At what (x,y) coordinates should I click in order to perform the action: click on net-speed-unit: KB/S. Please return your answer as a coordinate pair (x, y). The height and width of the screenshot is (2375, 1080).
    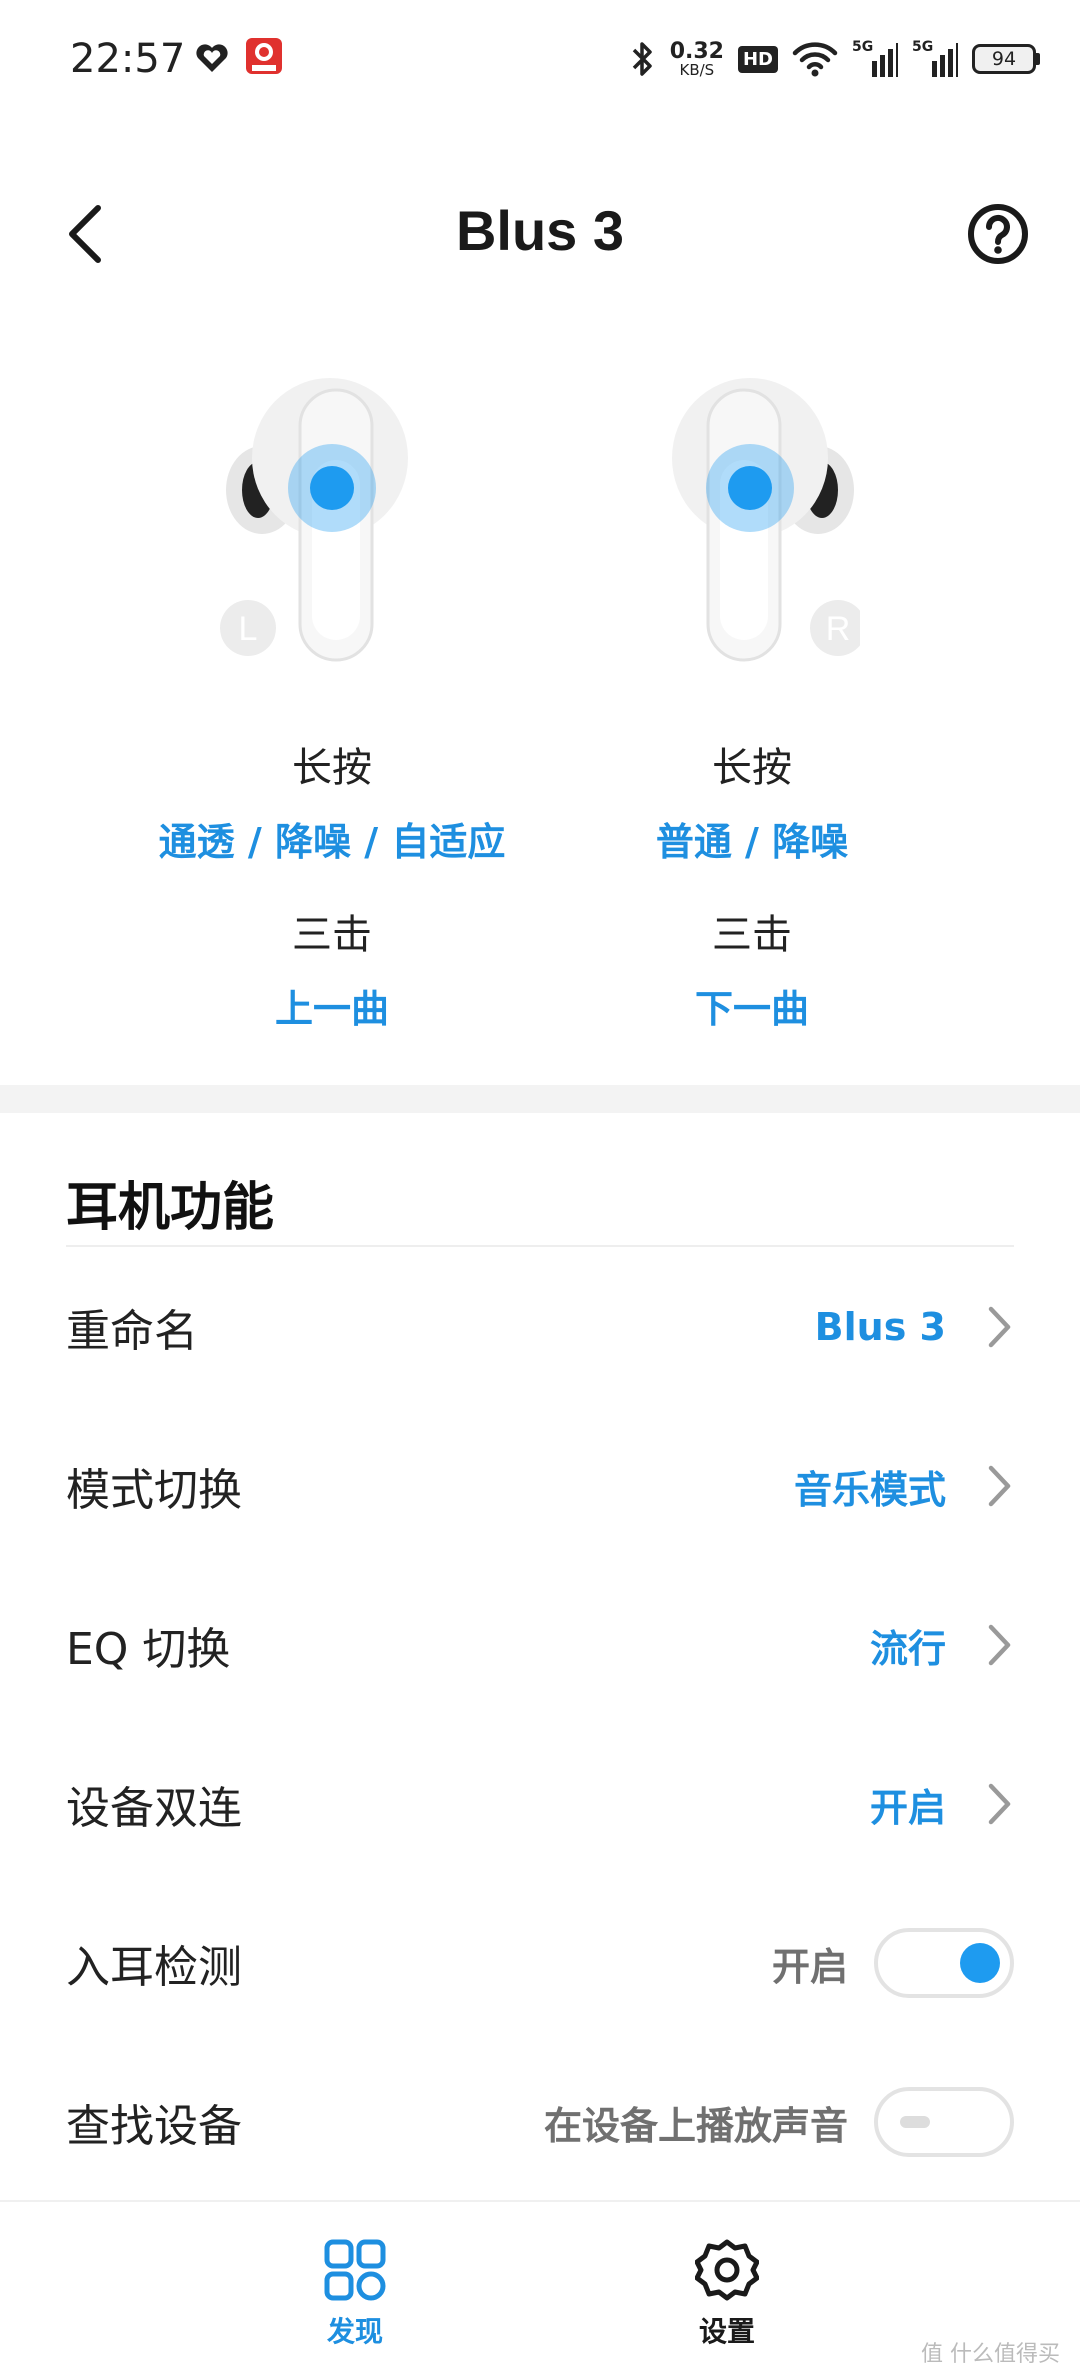
    Looking at the image, I should click on (697, 69).